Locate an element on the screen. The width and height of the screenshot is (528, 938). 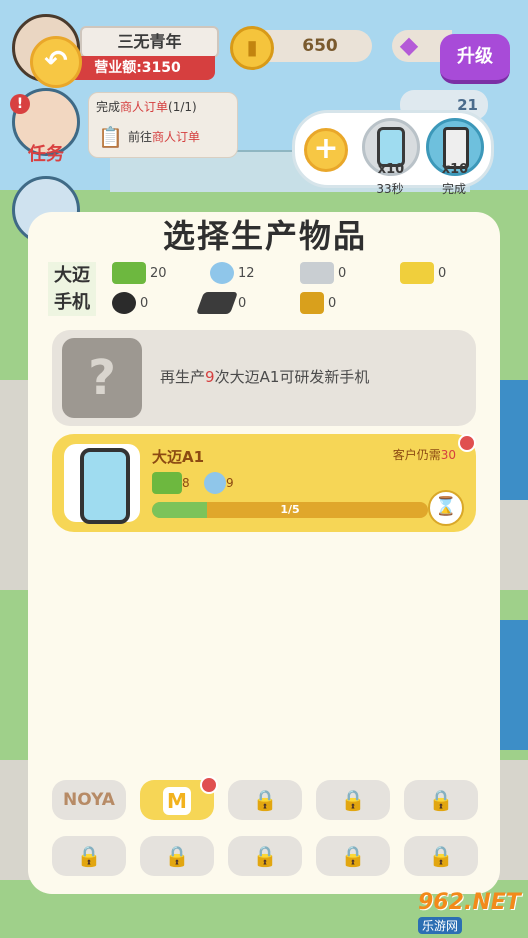
coin-icon: ▮ is located at coordinates (252, 48).